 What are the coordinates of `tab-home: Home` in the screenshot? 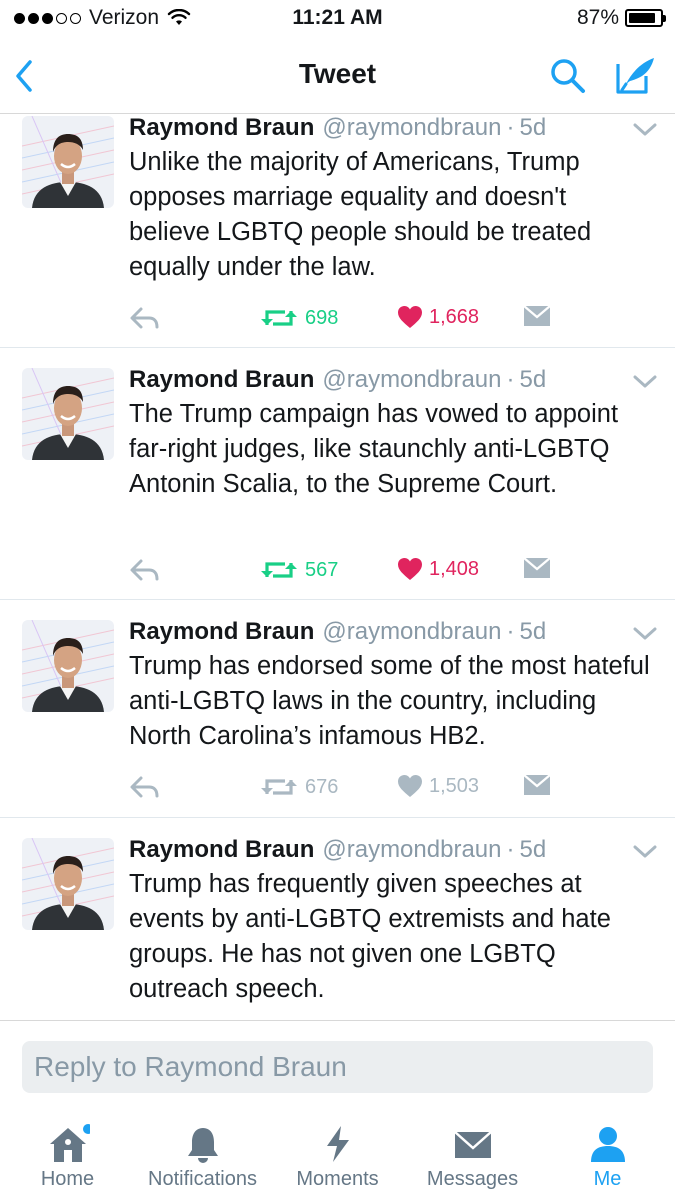 It's located at (67, 1155).